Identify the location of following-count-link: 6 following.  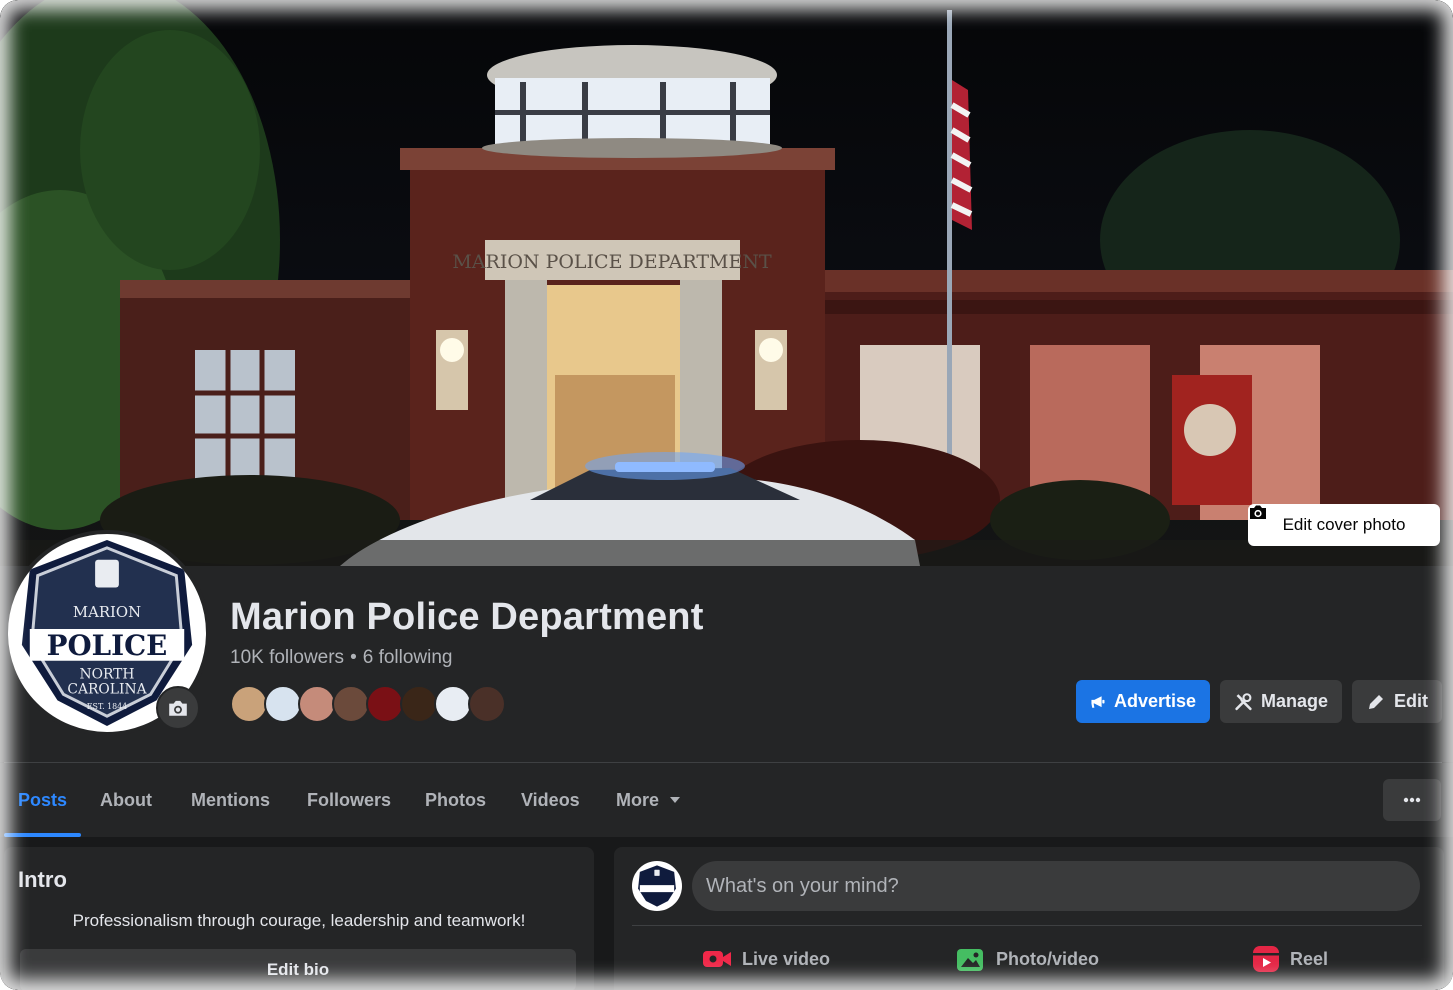
(408, 657).